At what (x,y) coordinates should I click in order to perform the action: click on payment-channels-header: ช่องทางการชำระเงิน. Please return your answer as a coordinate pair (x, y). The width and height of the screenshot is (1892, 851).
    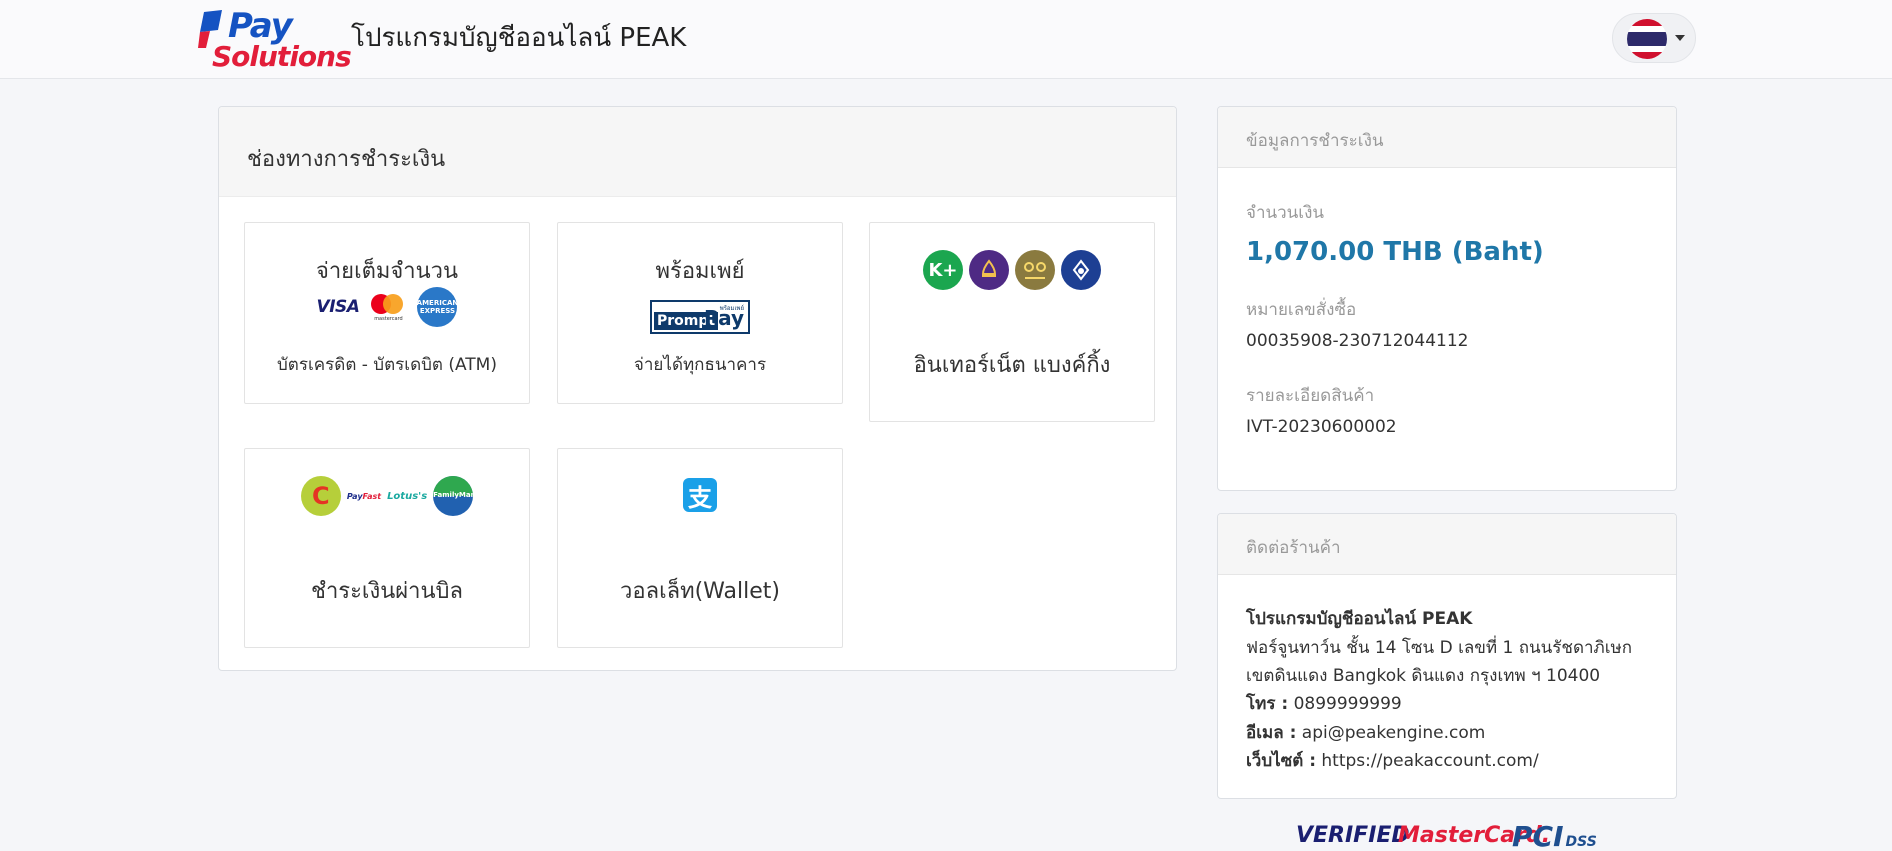
    Looking at the image, I should click on (697, 152).